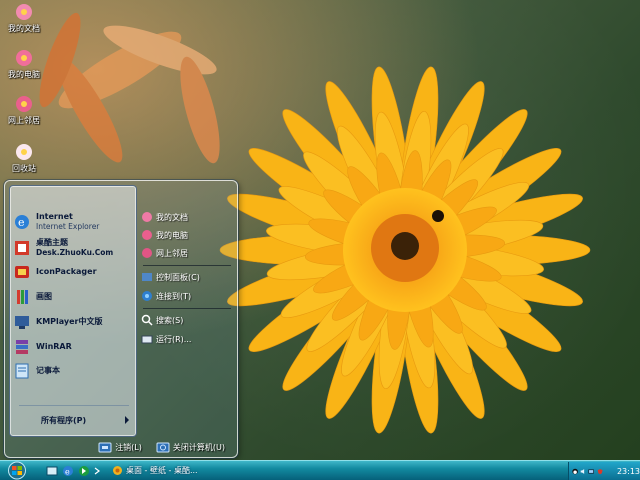 The height and width of the screenshot is (480, 640). I want to click on place-label: 网上邻居, so click(172, 253).